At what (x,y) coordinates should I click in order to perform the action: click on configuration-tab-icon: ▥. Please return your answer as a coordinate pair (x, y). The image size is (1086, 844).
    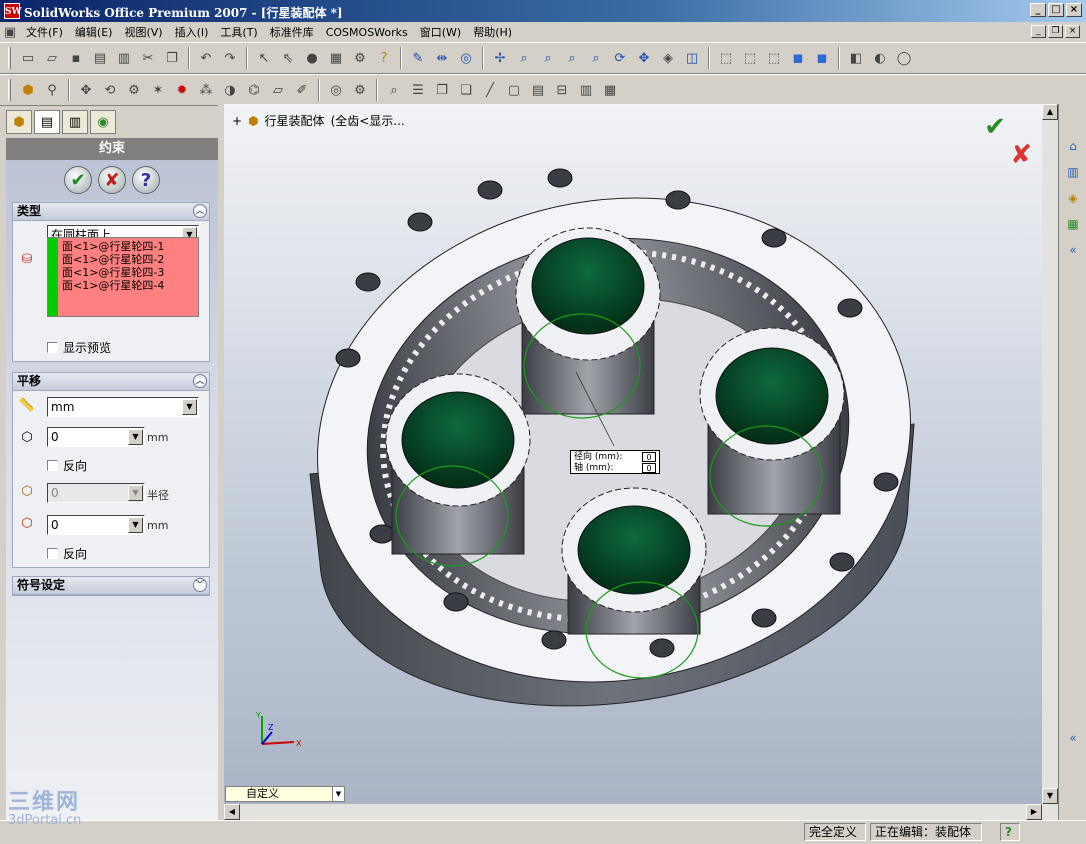
    Looking at the image, I should click on (75, 122).